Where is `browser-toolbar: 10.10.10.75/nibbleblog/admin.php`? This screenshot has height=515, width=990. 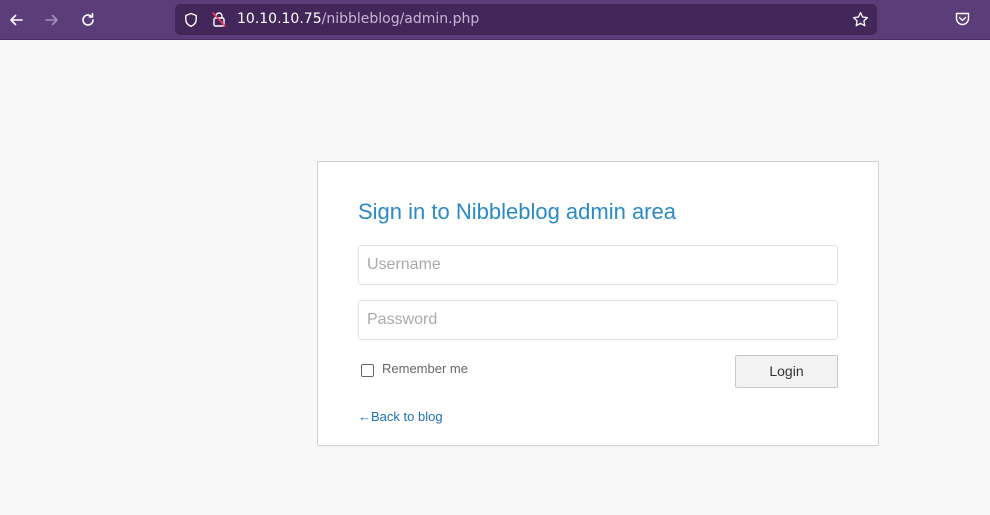 browser-toolbar: 10.10.10.75/nibbleblog/admin.php is located at coordinates (495, 20).